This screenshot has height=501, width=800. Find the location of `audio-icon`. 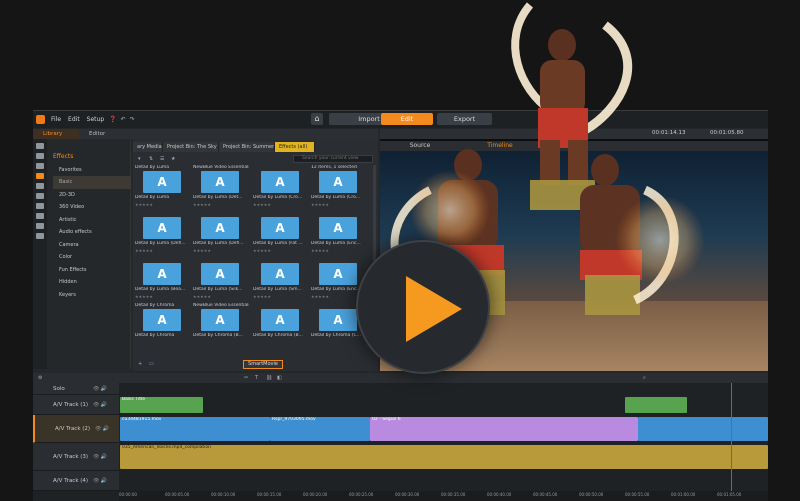

audio-icon is located at coordinates (40, 186).